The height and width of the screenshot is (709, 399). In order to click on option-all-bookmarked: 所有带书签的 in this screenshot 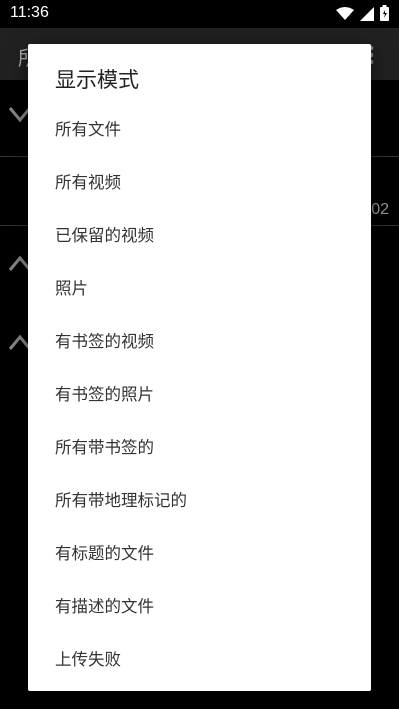, I will do `click(199, 447)`.